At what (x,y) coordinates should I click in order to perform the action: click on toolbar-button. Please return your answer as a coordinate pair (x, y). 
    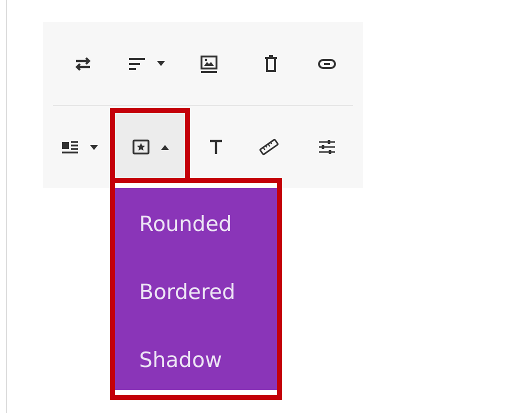
    Looking at the image, I should click on (149, 147).